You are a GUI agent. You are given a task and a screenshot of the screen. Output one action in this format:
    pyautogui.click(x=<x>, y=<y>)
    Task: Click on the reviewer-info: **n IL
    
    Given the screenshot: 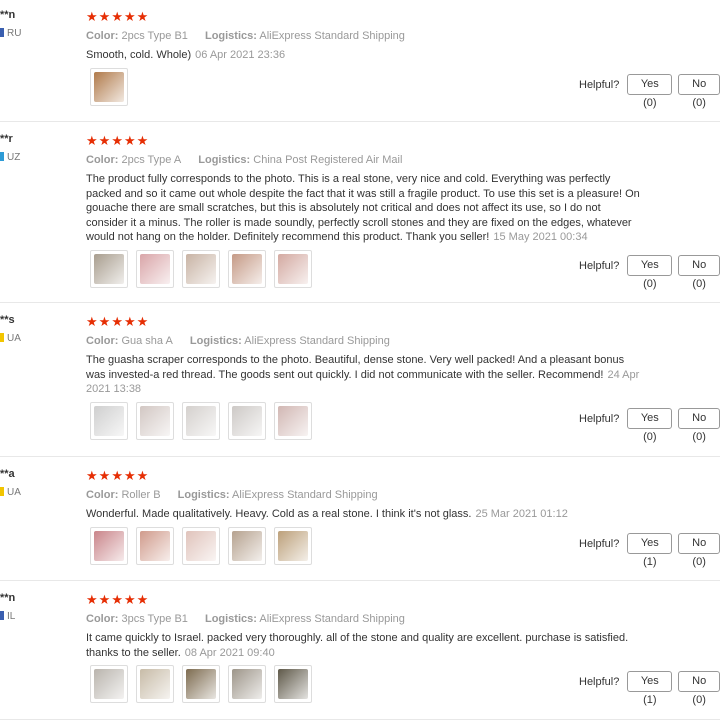 What is the action you would take?
    pyautogui.click(x=20, y=607)
    